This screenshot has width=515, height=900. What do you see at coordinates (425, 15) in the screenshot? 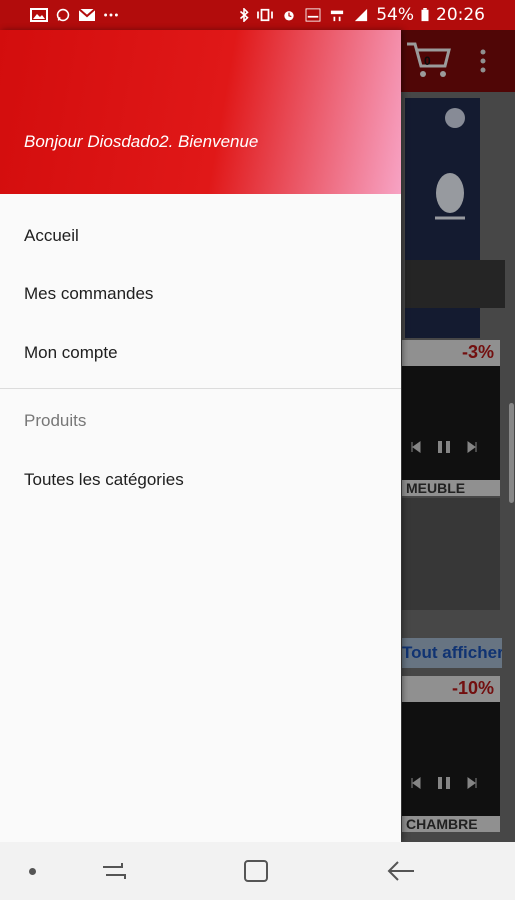
I see `battery-icon` at bounding box center [425, 15].